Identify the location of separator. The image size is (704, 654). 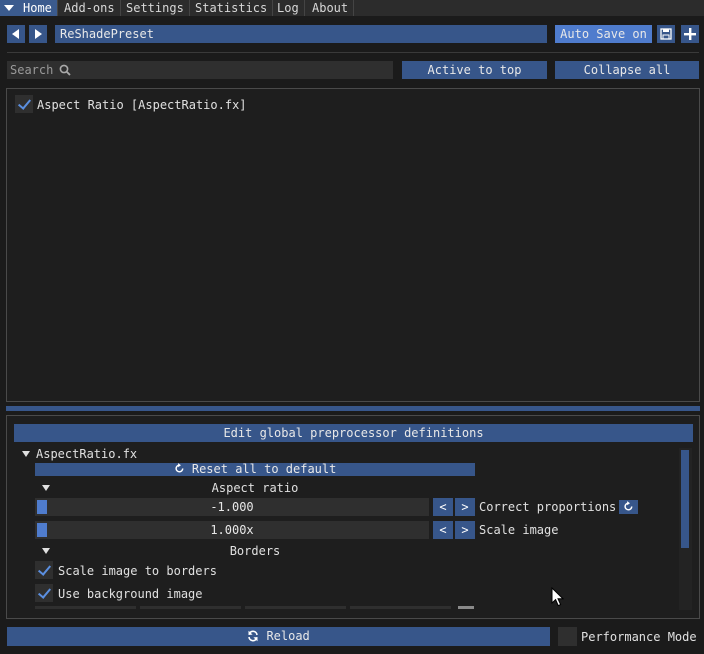
(353, 52).